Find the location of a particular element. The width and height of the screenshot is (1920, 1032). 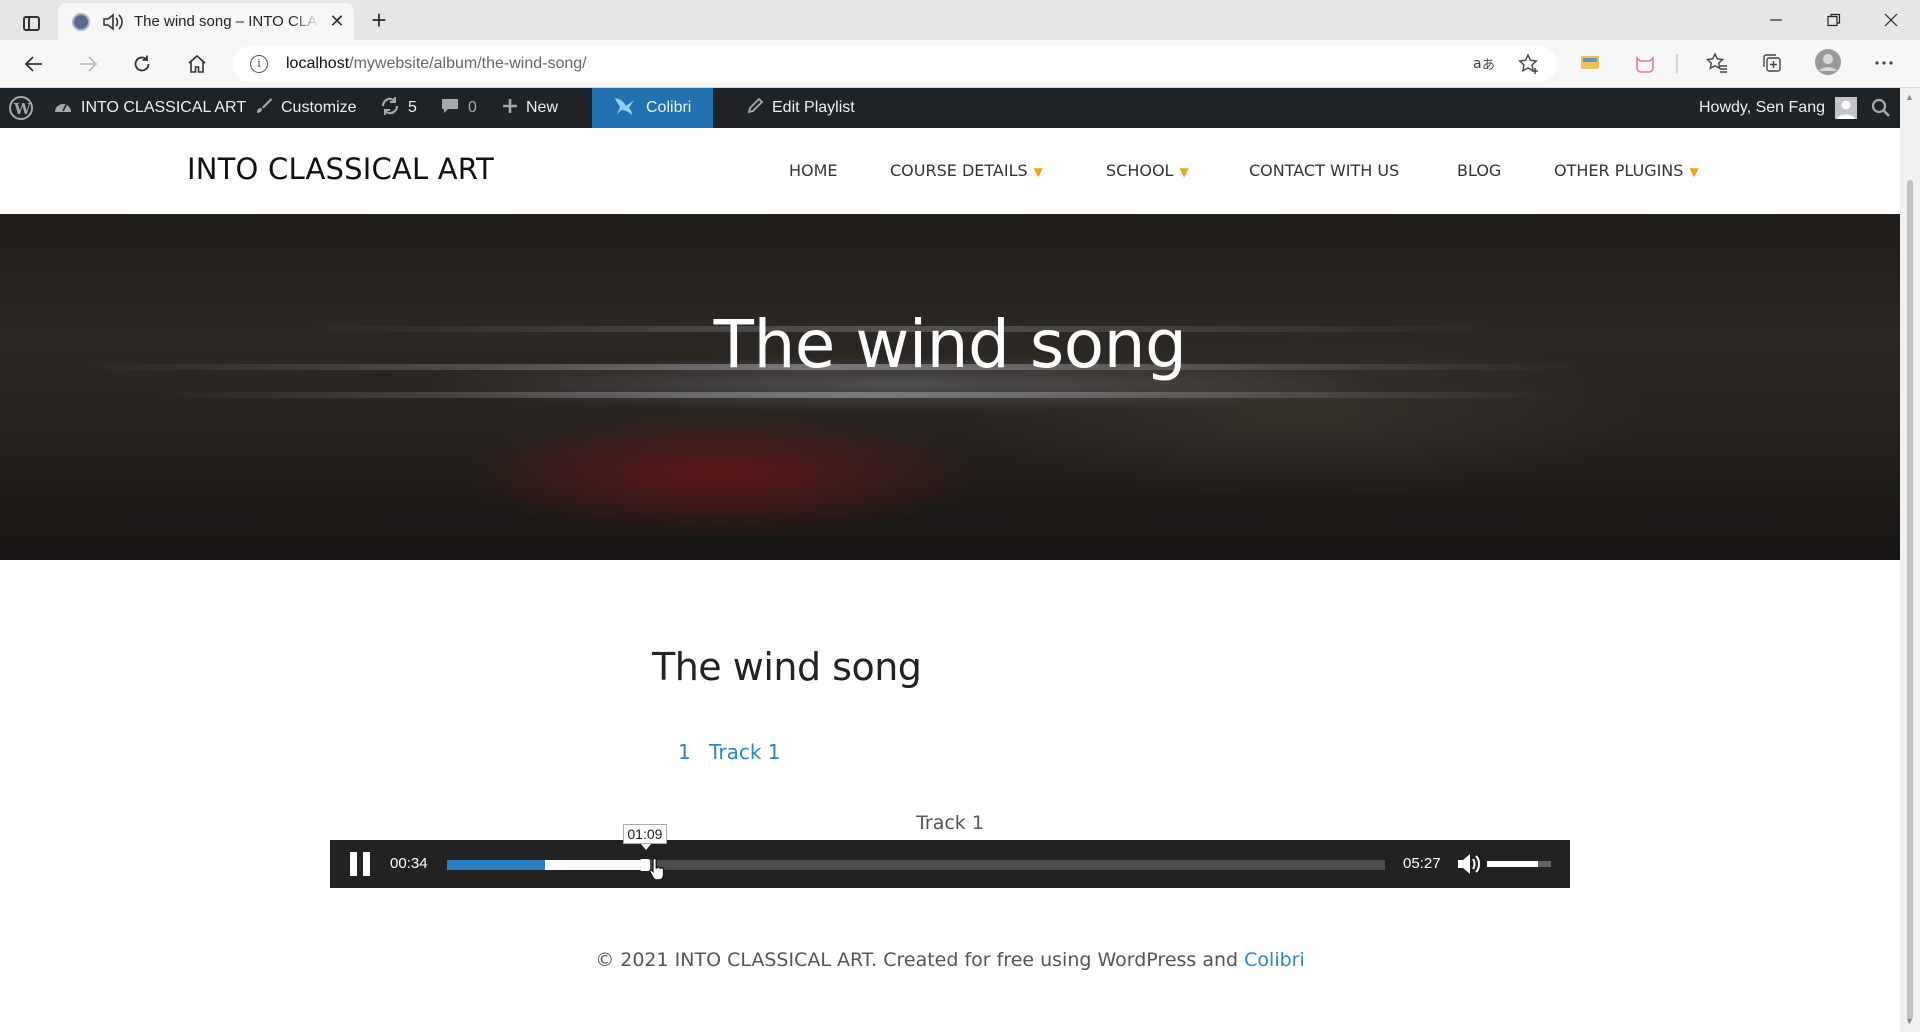

colibri-bird-icon is located at coordinates (626, 108).